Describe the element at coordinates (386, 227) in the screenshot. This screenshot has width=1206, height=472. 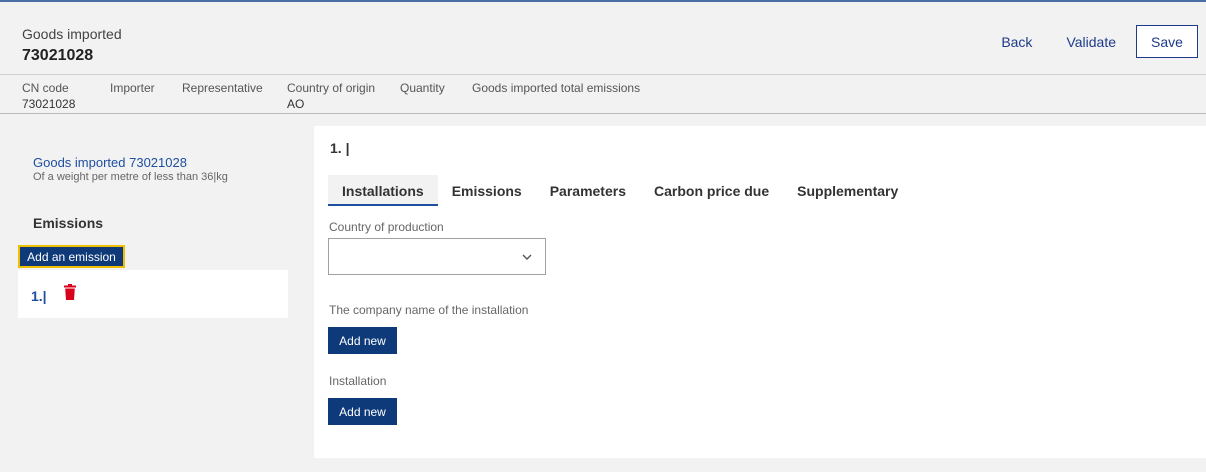
I see `country-production-label: Country of production` at that location.